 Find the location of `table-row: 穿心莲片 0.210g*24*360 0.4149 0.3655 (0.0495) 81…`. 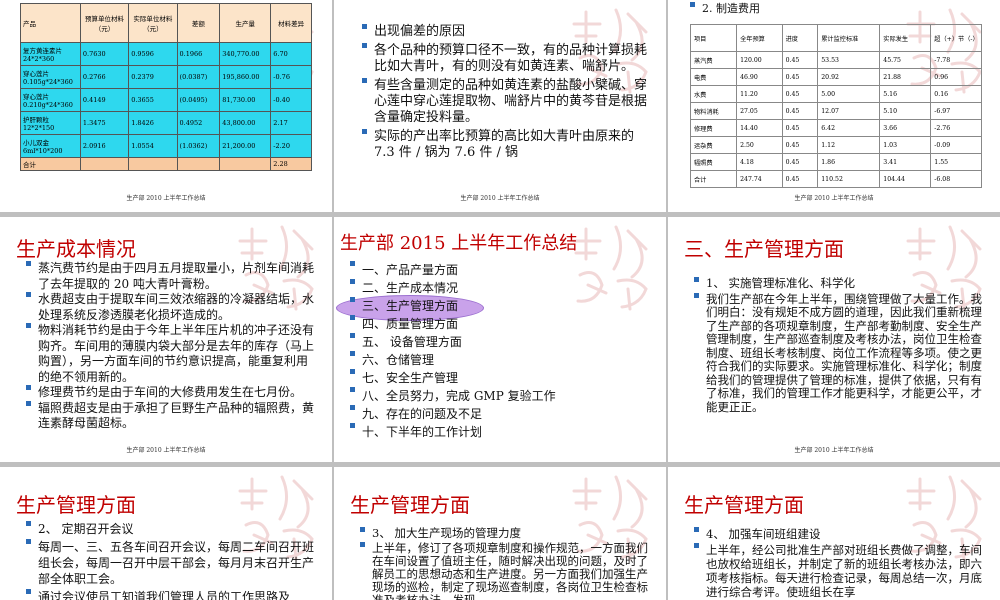

table-row: 穿心莲片 0.210g*24*360 0.4149 0.3655 (0.0495) 81… is located at coordinates (166, 100).